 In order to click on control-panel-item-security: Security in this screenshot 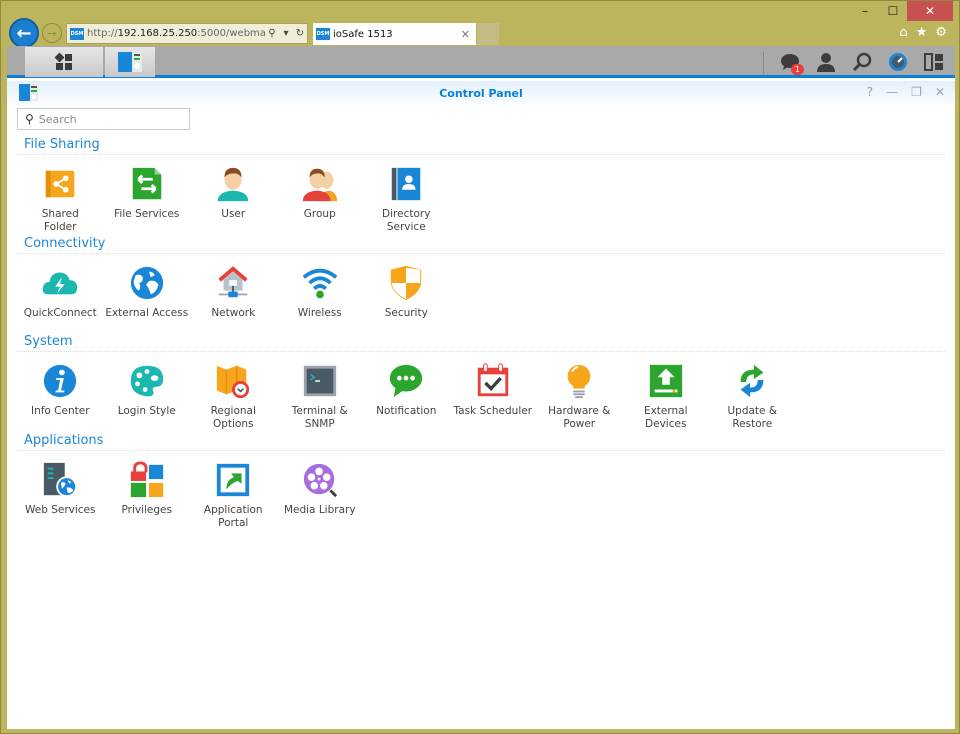, I will do `click(406, 292)`.